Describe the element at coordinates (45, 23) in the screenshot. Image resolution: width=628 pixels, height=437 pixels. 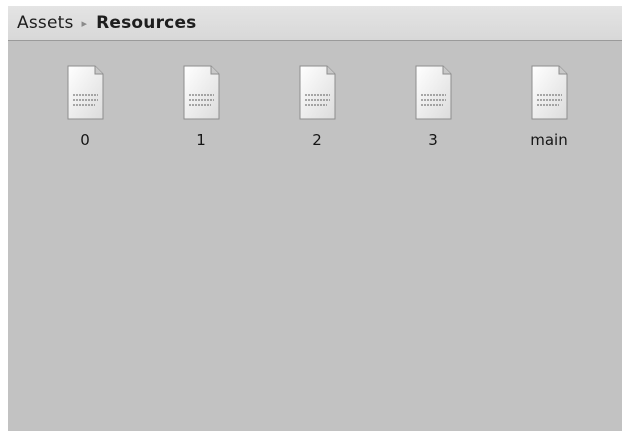
I see `breadcrumb-item-assets: Assets` at that location.